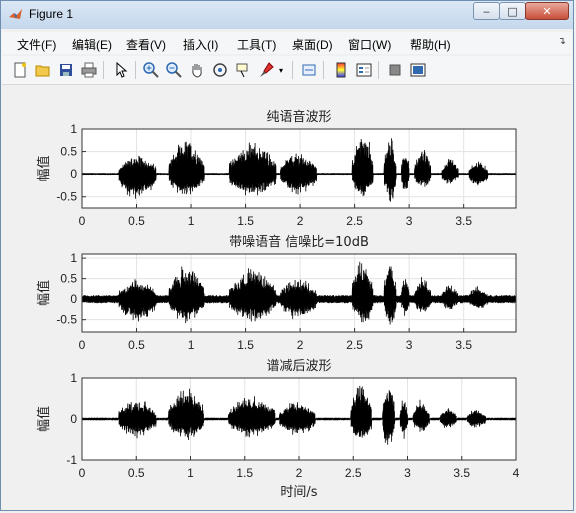 This screenshot has height=513, width=576. Describe the element at coordinates (43, 70) in the screenshot. I see `open-file-icon` at that location.